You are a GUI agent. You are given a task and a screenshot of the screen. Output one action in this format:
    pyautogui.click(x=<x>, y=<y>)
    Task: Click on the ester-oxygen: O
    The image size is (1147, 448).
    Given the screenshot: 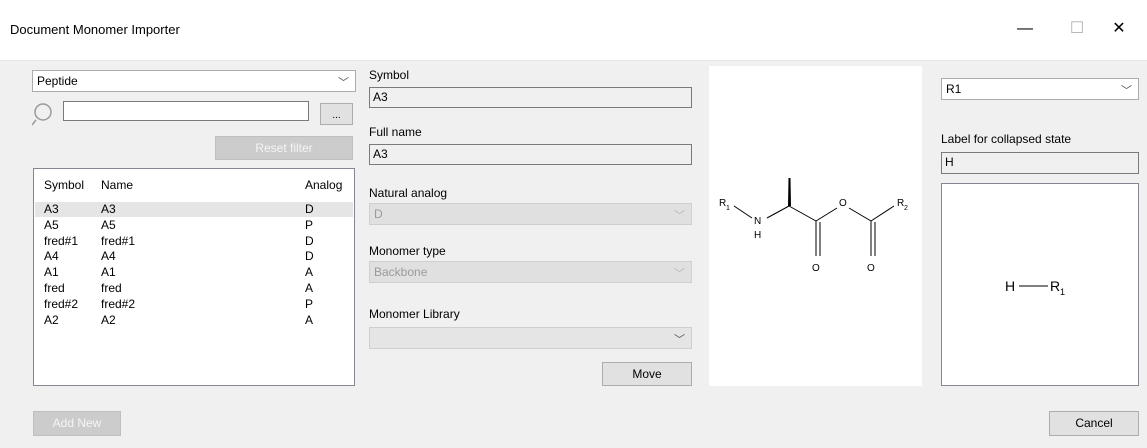 What is the action you would take?
    pyautogui.click(x=843, y=203)
    